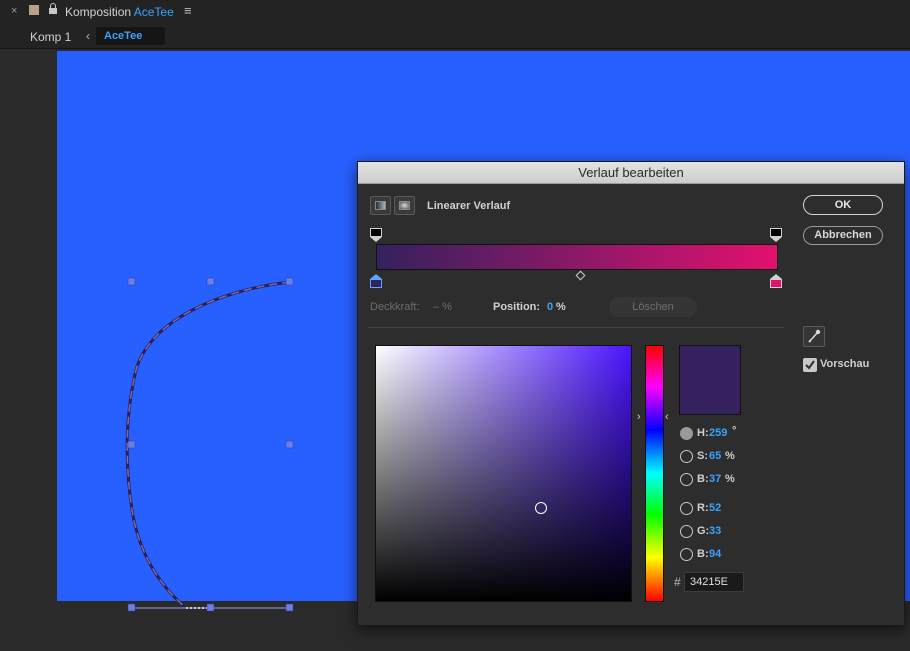 The width and height of the screenshot is (910, 651). Describe the element at coordinates (715, 479) in the screenshot. I see `brightness-value: 37` at that location.